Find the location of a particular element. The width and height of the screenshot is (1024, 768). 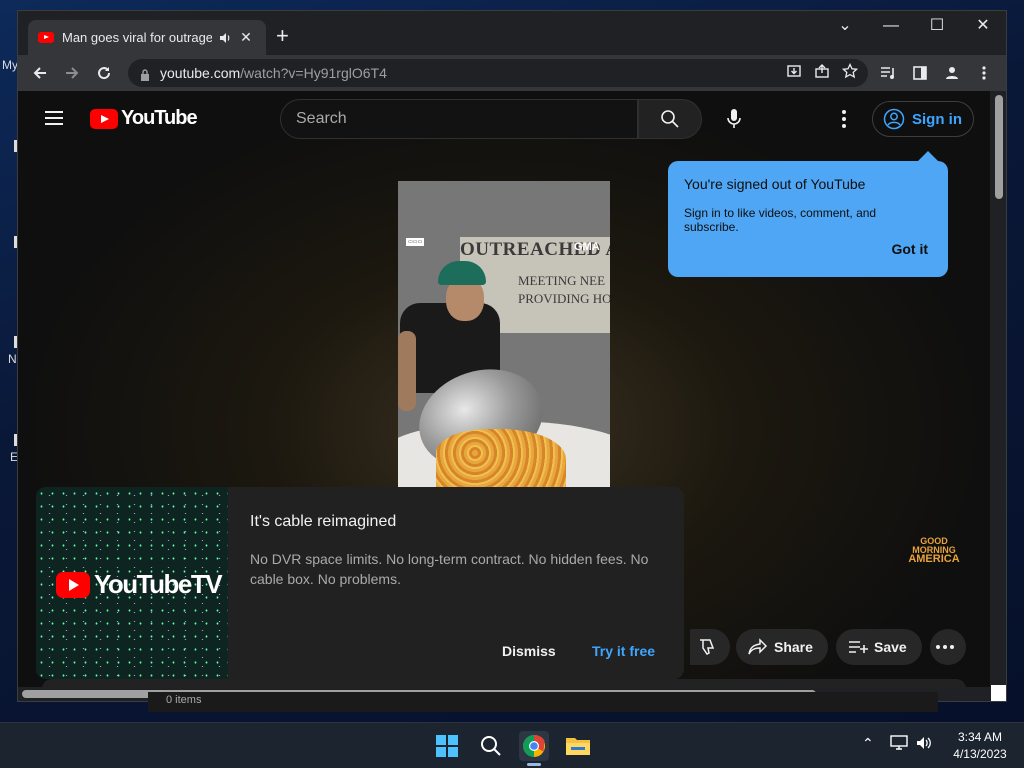

desktop-icon-label: My is located at coordinates (10, 65).